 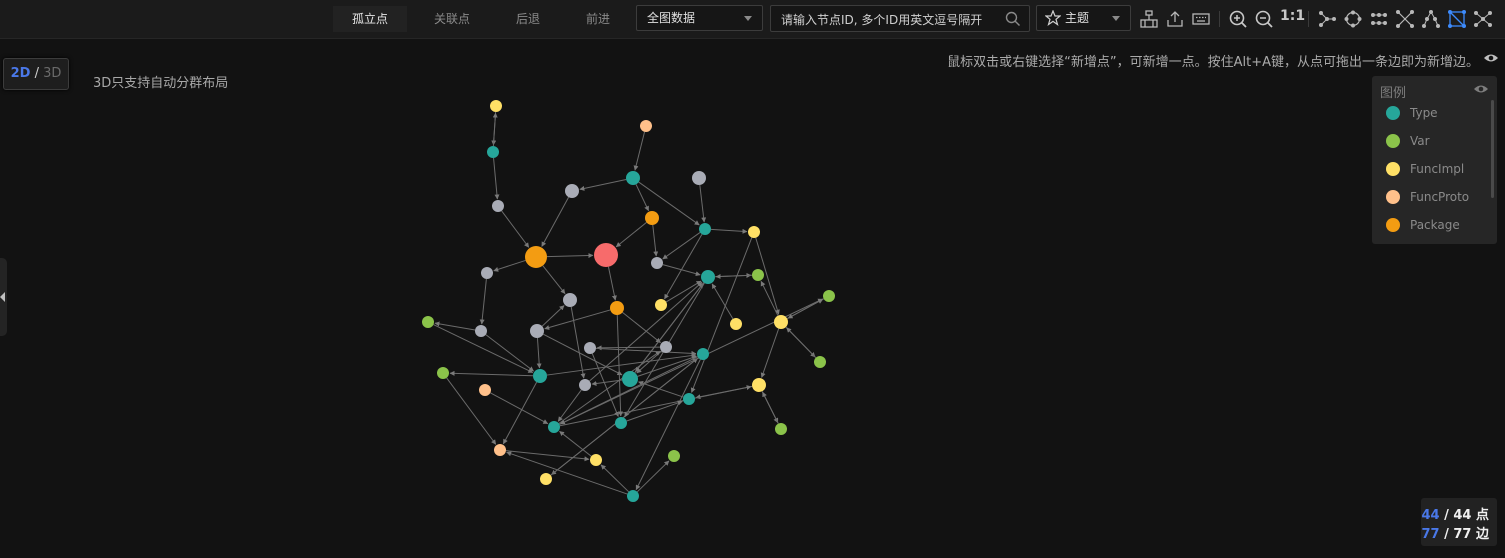 I want to click on view-mode-toggle: 2D / 3D, so click(x=36, y=74).